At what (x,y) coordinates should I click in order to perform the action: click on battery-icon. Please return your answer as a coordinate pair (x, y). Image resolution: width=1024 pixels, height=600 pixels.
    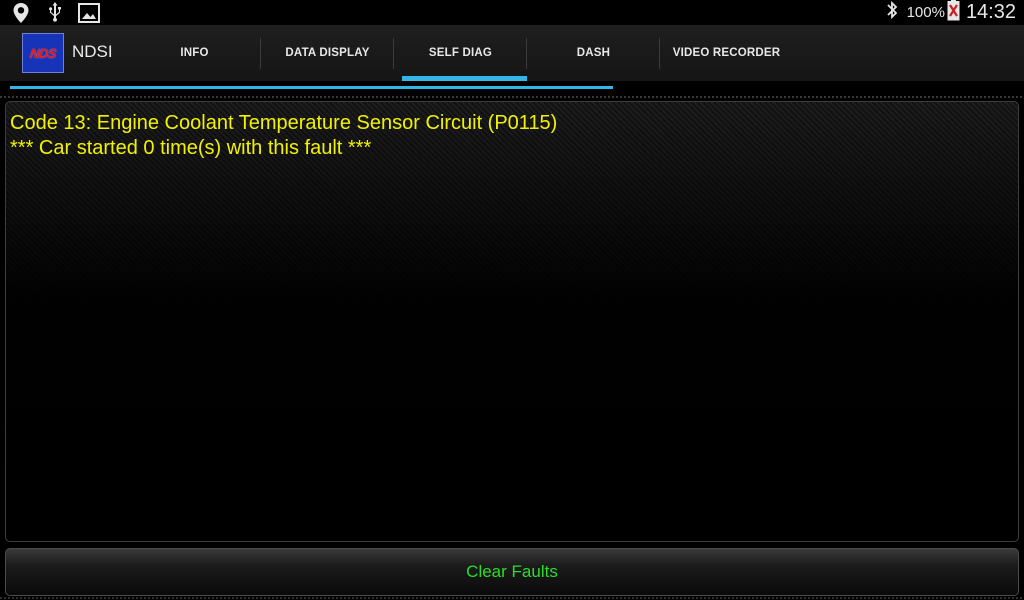
    Looking at the image, I should click on (953, 13).